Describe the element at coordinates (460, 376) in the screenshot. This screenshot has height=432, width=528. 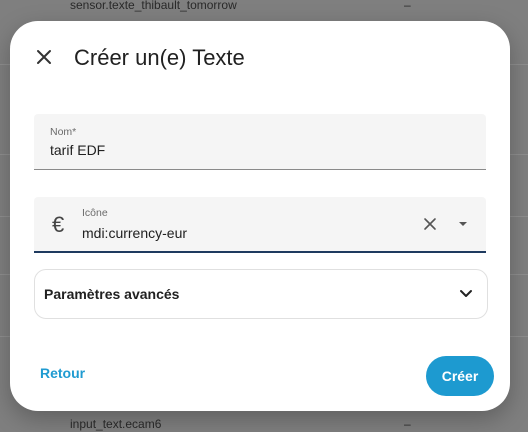
I see `create-button: Créer` at that location.